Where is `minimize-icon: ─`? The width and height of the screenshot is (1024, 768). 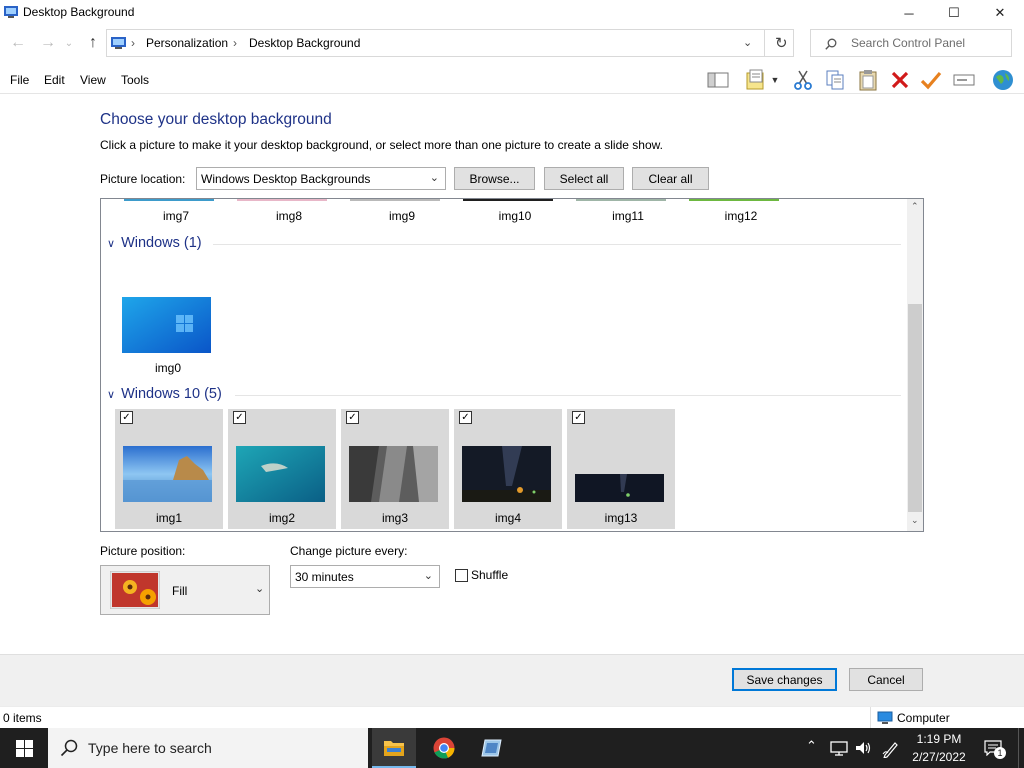 minimize-icon: ─ is located at coordinates (909, 13).